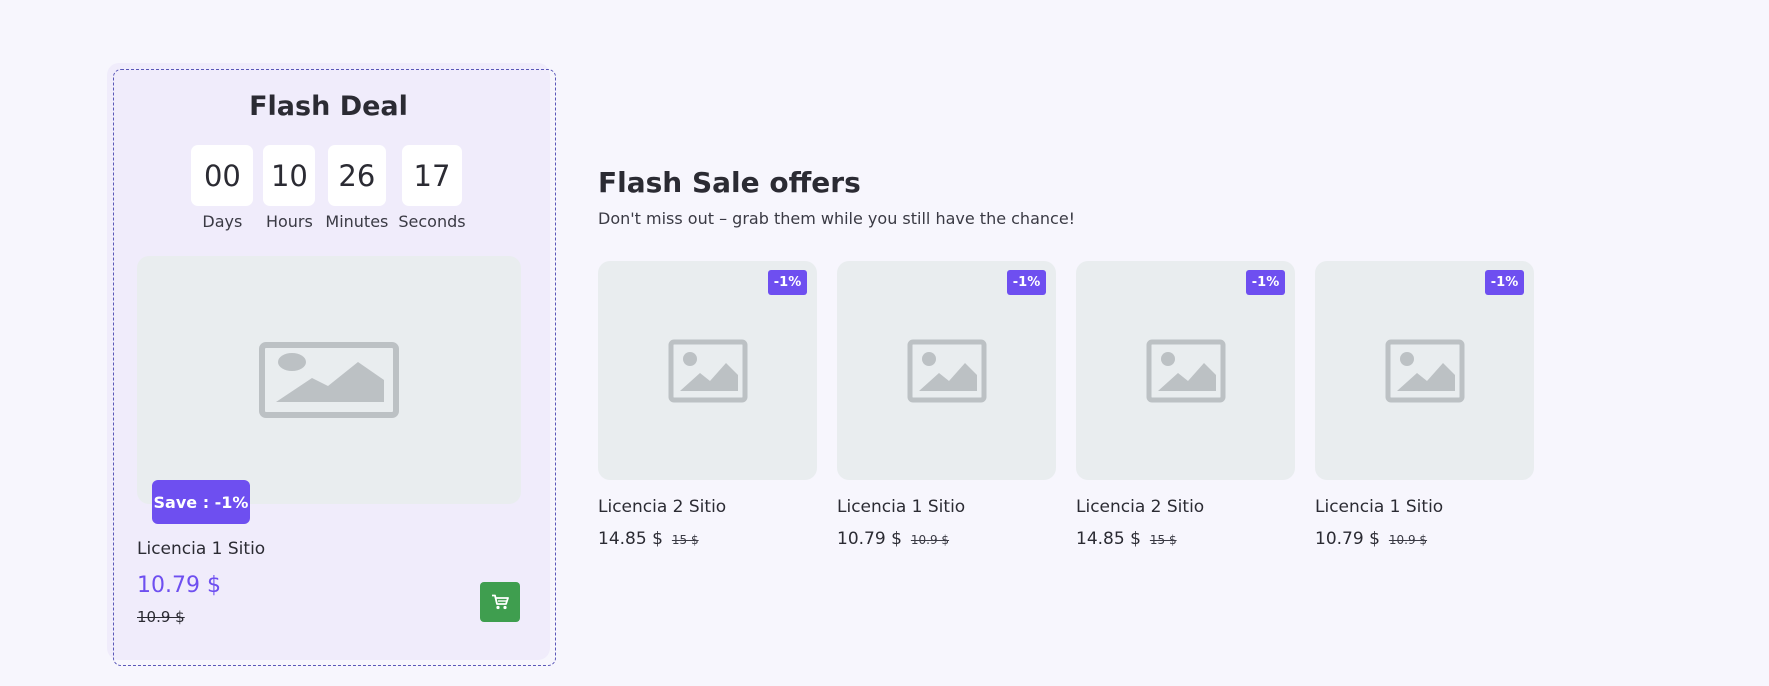  I want to click on flash-deal-old-price: 10.9 $, so click(161, 617).